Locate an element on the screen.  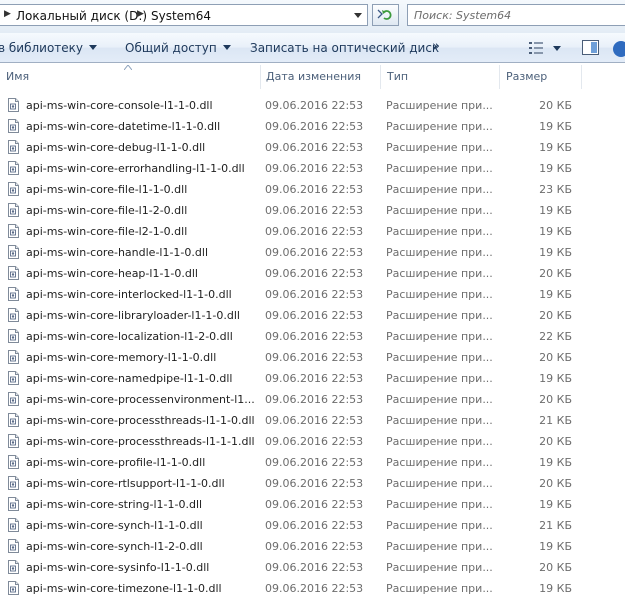
breadcrumb-folder: System64 is located at coordinates (181, 16).